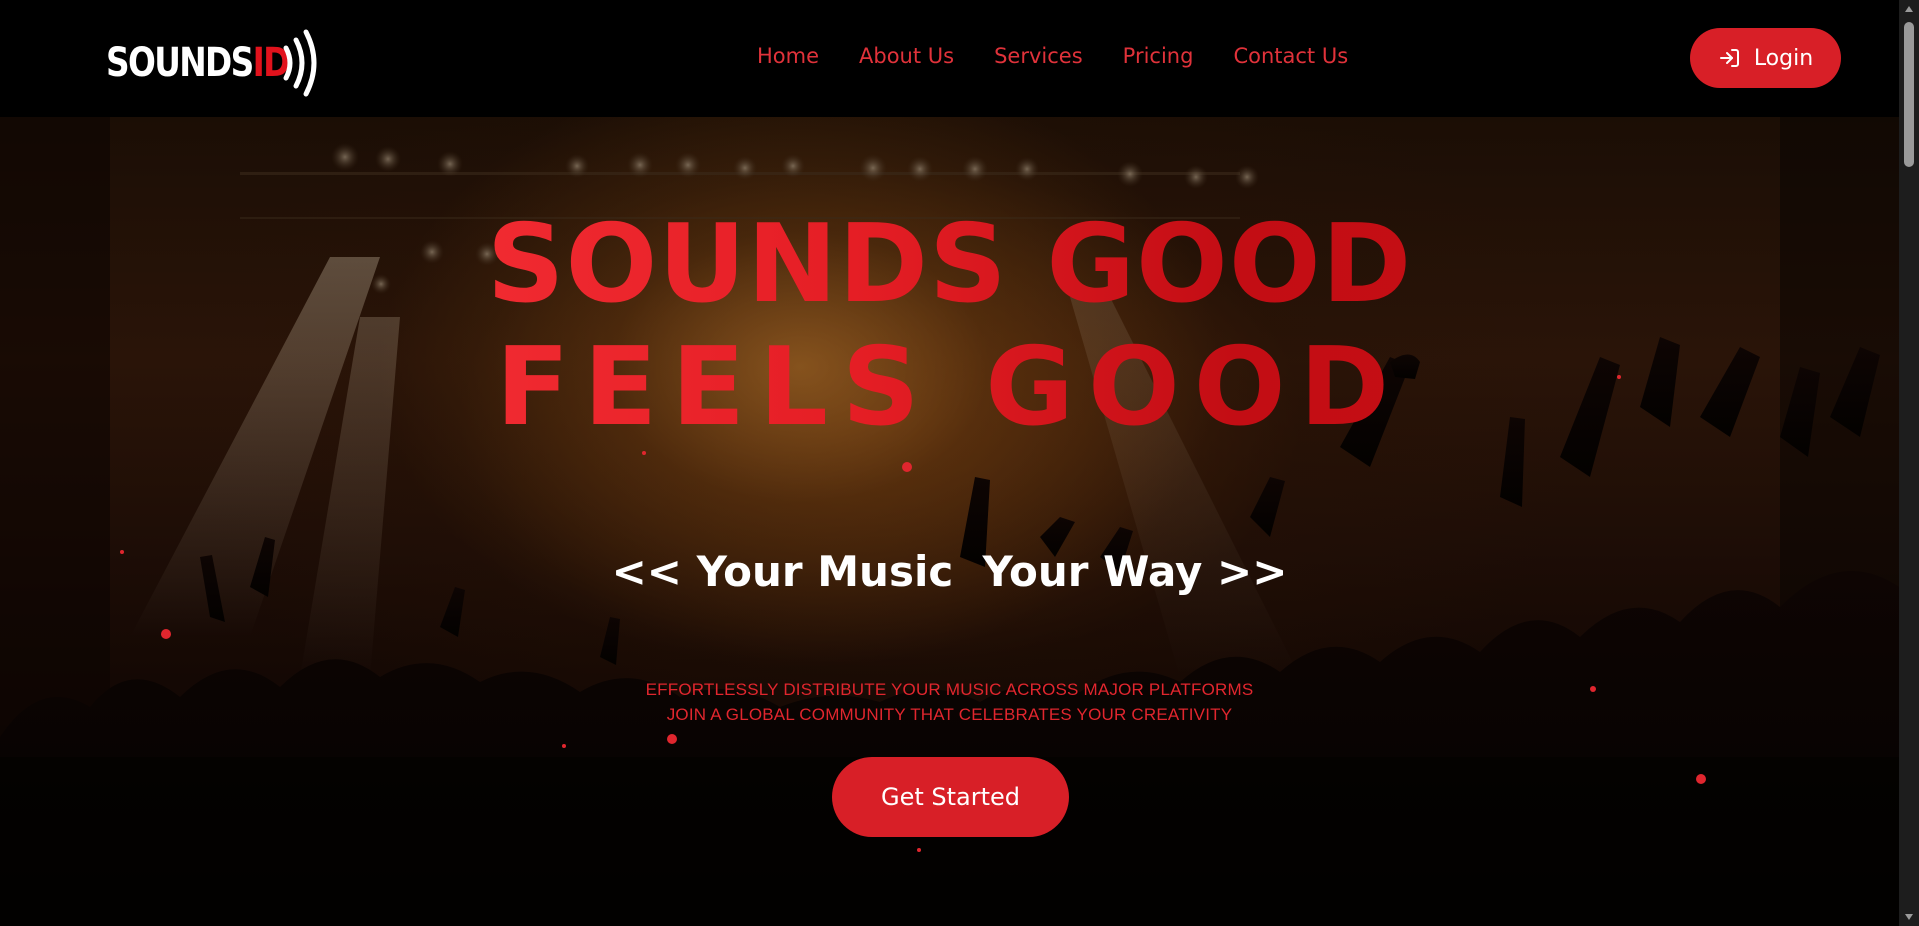 The image size is (1919, 926). I want to click on hero-tagline: << Your Music Your Way >>, so click(949, 571).